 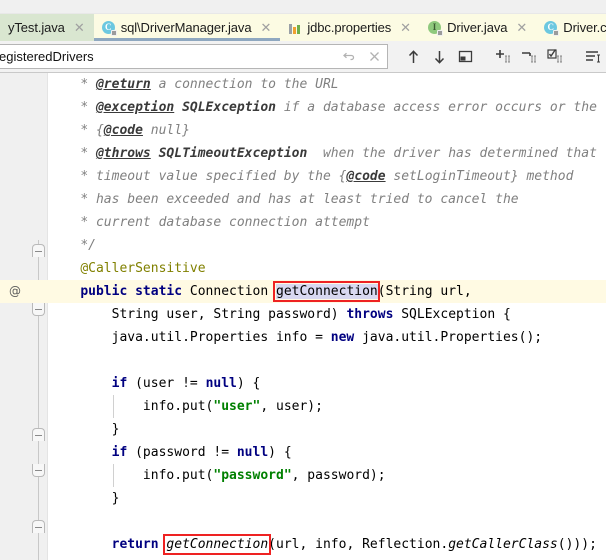 What do you see at coordinates (15, 291) in the screenshot?
I see `annotation-marker-icon: @` at bounding box center [15, 291].